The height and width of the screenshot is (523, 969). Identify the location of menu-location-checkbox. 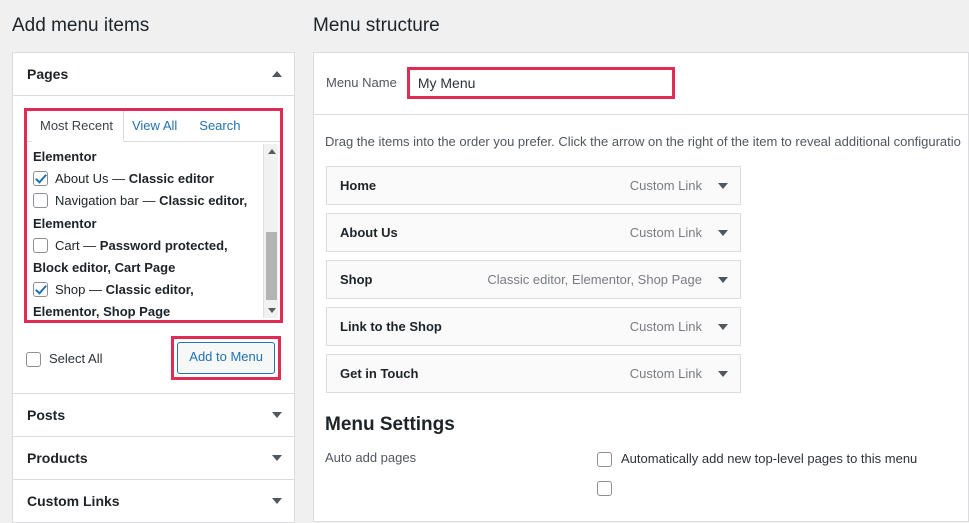
(604, 488).